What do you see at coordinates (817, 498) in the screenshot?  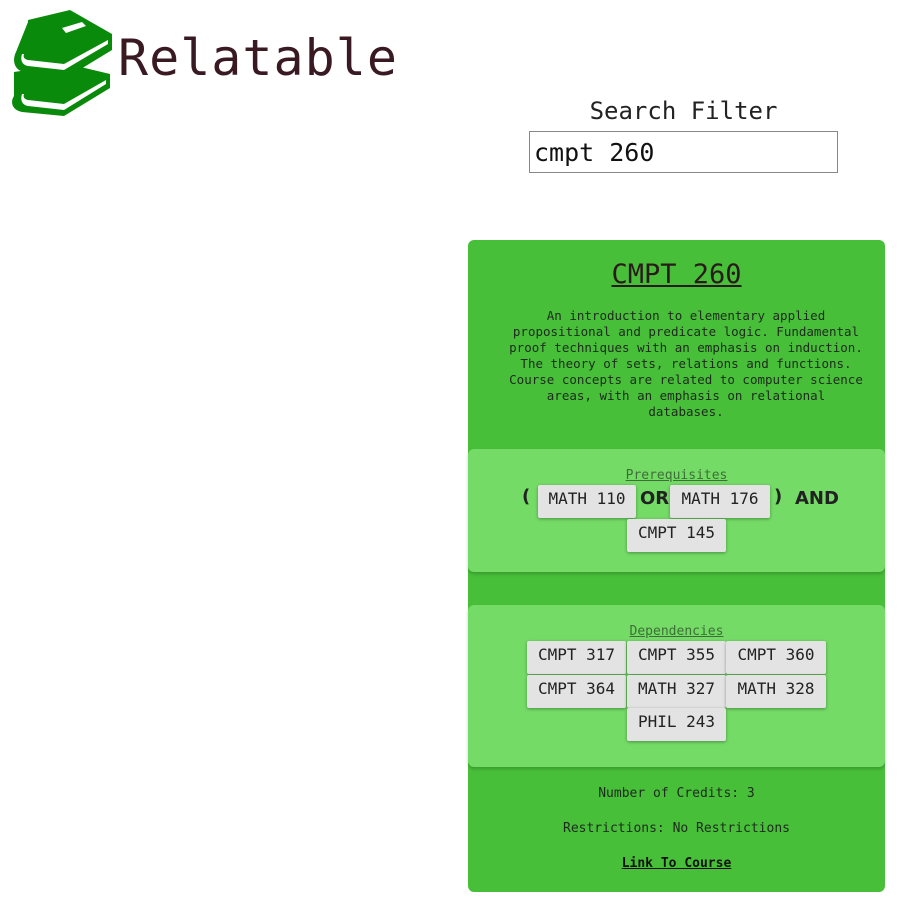 I see `and-operator: AND` at bounding box center [817, 498].